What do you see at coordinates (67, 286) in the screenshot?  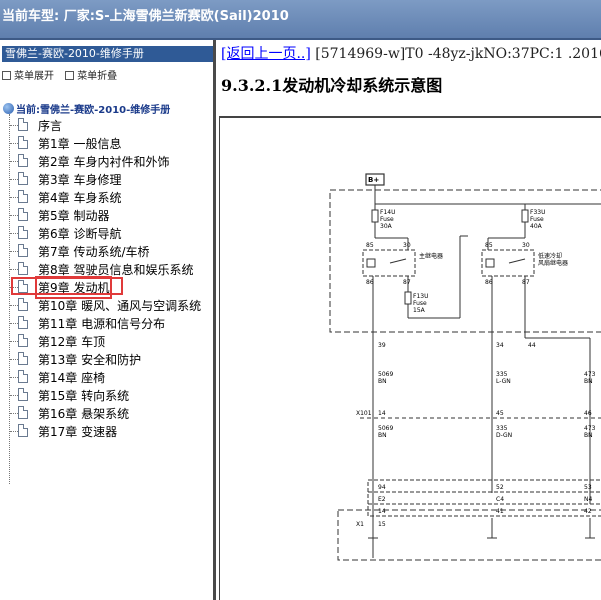 I see `selection-highlight` at bounding box center [67, 286].